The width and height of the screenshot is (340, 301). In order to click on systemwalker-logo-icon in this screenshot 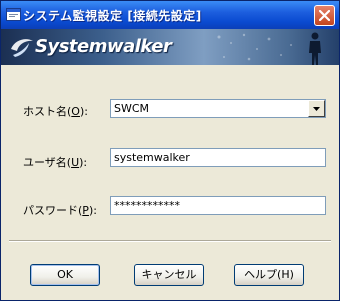, I will do `click(22, 48)`.